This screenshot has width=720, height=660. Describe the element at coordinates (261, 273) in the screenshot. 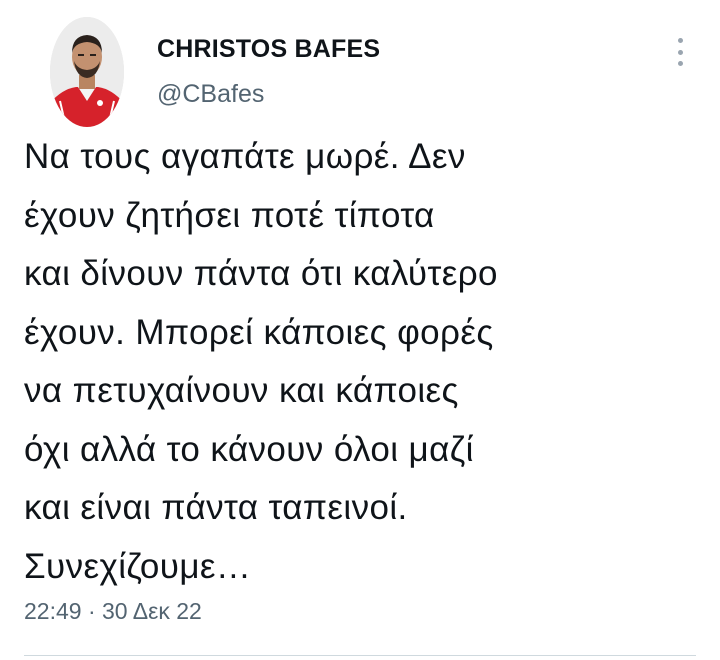

I see `tweet-text-line: και δίνουν πάντα ότι καλύτερο` at that location.